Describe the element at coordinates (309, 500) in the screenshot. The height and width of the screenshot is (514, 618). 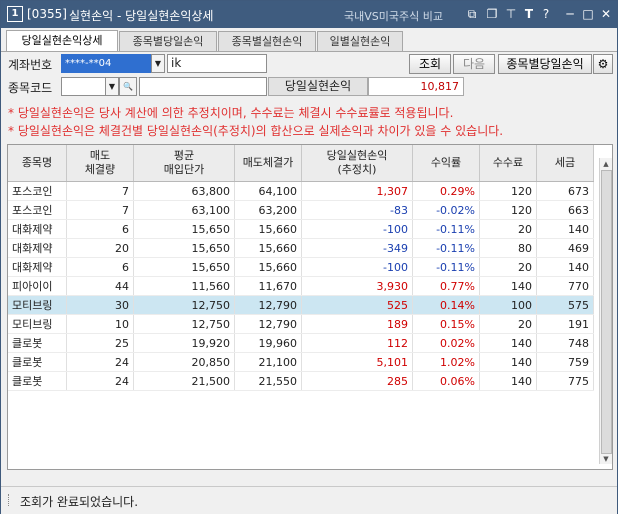
I see `status-bar: 조회가 완료되었습니다.` at that location.